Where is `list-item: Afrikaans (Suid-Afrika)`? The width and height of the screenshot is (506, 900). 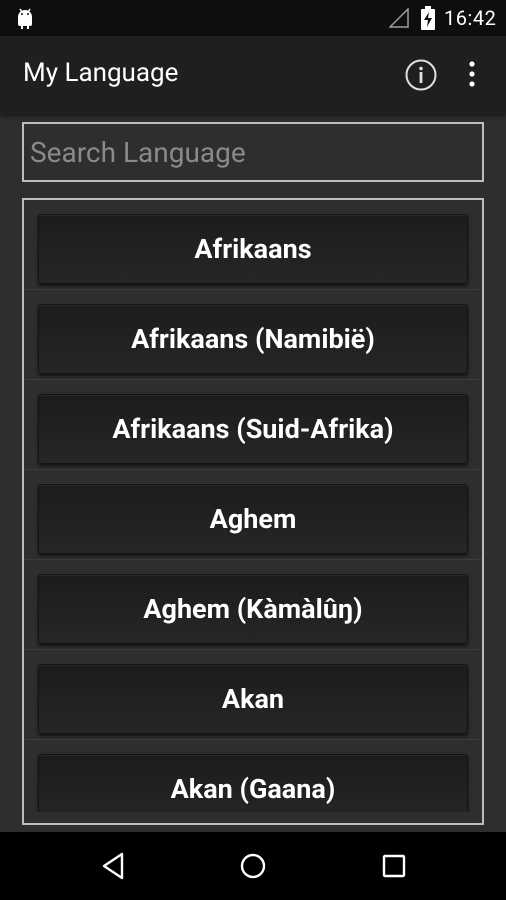
list-item: Afrikaans (Suid-Afrika) is located at coordinates (253, 425).